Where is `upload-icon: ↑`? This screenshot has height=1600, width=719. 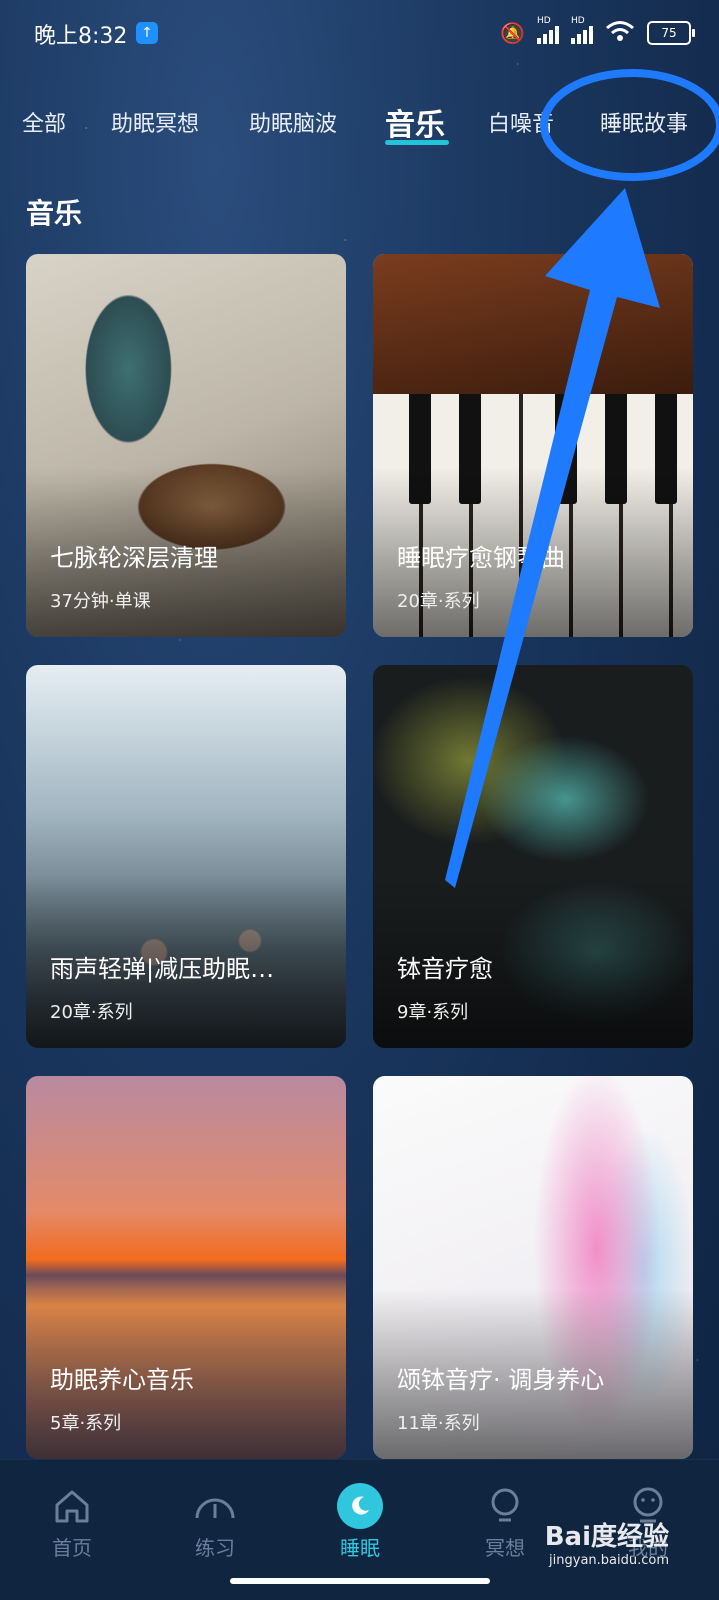
upload-icon: ↑ is located at coordinates (147, 33).